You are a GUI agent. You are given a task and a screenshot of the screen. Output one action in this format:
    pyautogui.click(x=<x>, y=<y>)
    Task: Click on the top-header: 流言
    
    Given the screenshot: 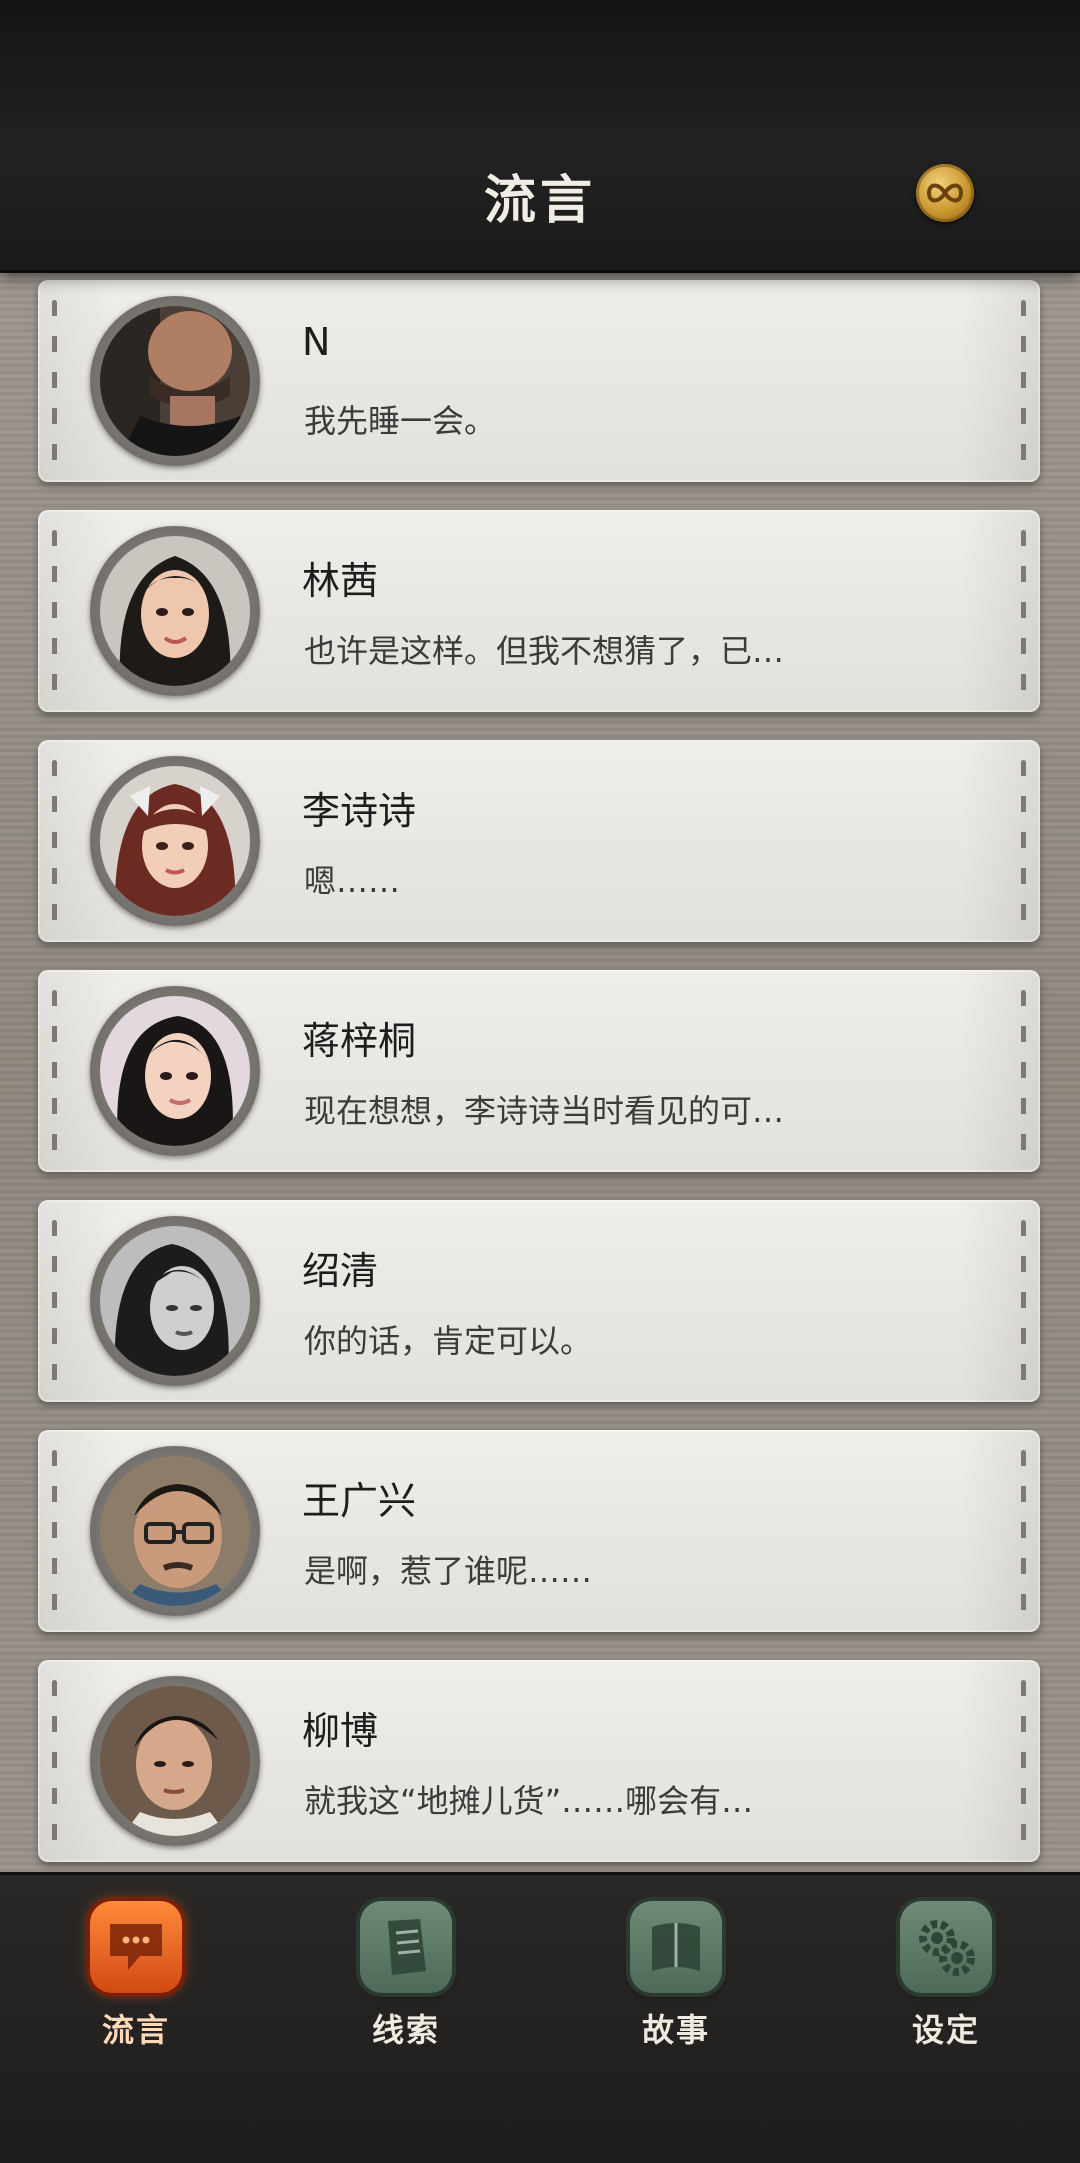 What is the action you would take?
    pyautogui.click(x=540, y=136)
    